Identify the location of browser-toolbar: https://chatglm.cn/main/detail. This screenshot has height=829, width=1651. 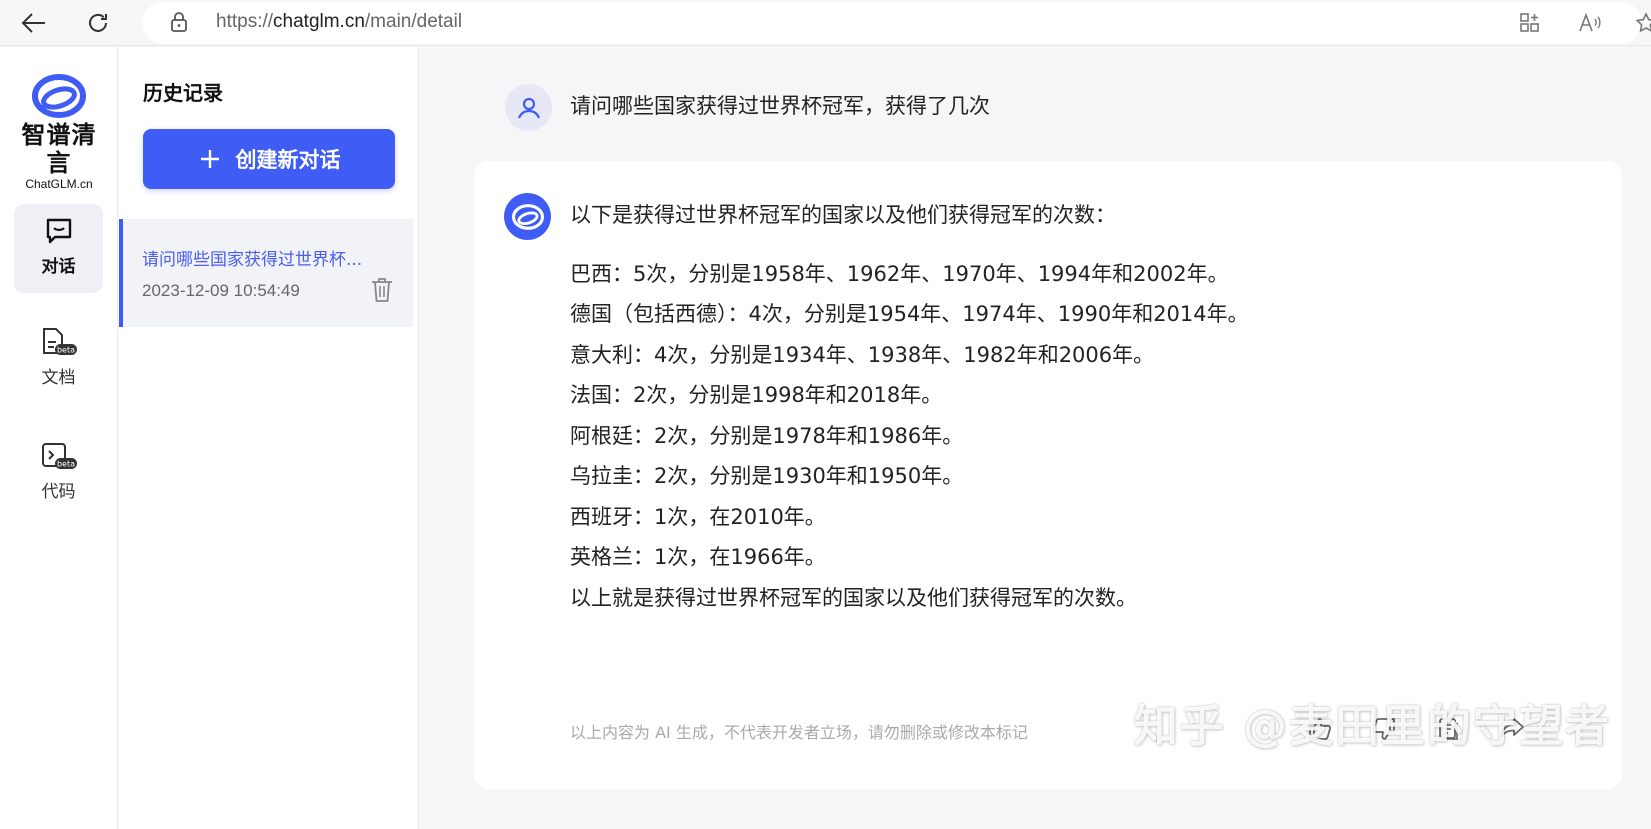
(825, 23).